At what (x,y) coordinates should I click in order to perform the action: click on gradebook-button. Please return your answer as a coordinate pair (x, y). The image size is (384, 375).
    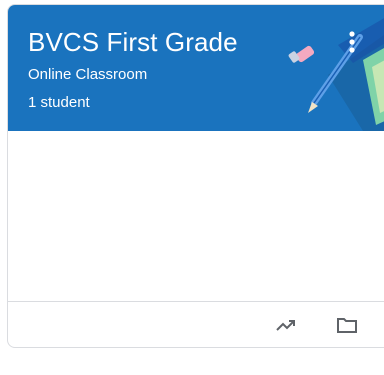
    Looking at the image, I should click on (286, 325).